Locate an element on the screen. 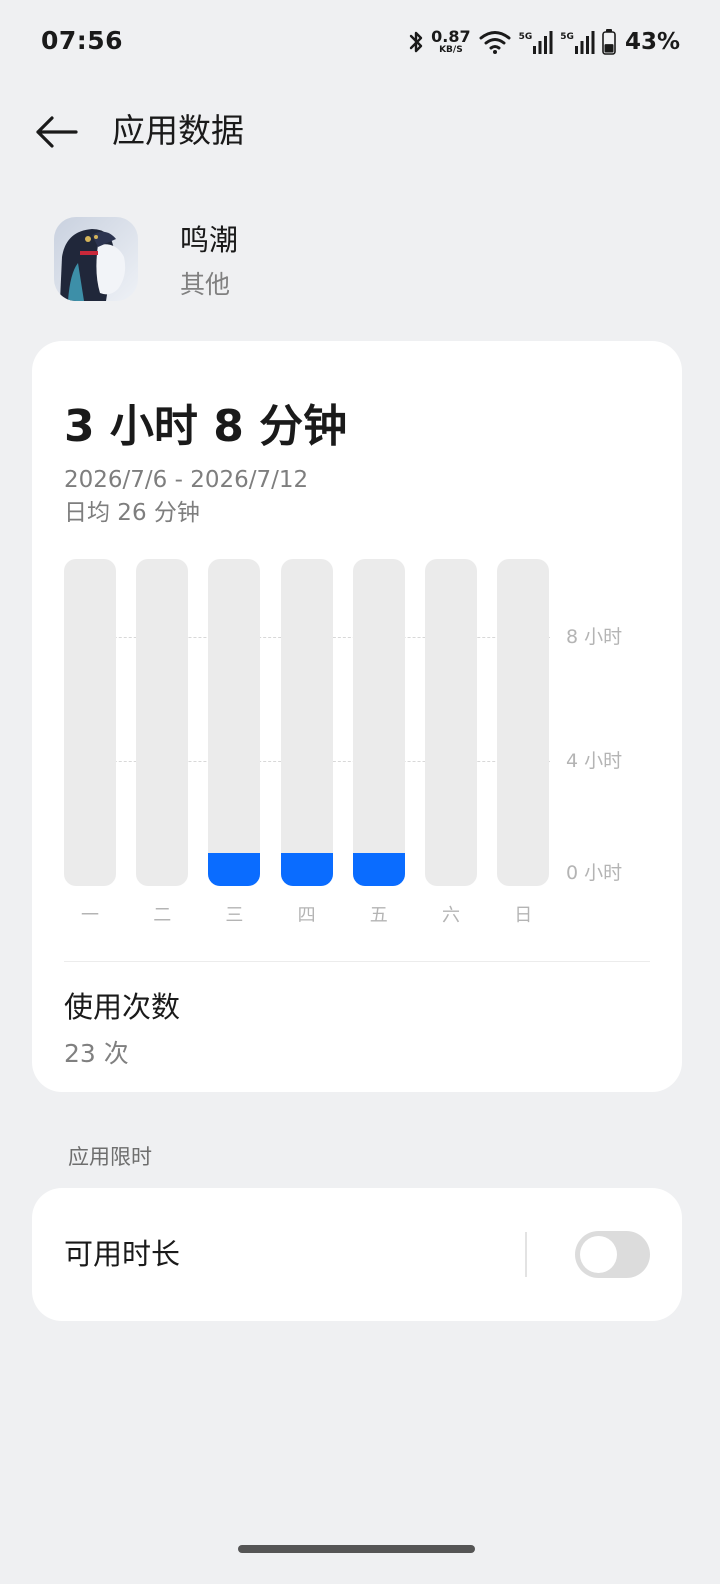 The width and height of the screenshot is (720, 1584). battery-icon is located at coordinates (609, 42).